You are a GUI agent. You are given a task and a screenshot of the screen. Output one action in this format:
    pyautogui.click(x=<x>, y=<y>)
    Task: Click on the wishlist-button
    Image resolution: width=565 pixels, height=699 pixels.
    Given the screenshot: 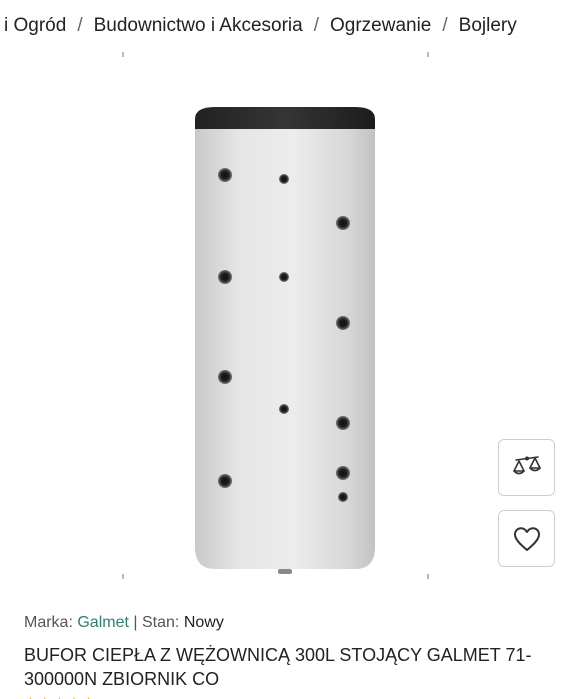 What is the action you would take?
    pyautogui.click(x=526, y=538)
    